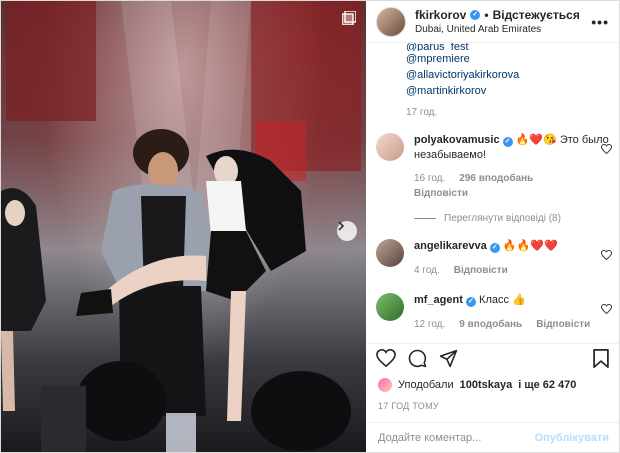 The image size is (620, 453). Describe the element at coordinates (512, 47) in the screenshot. I see `mention-link: @parus_fest` at that location.